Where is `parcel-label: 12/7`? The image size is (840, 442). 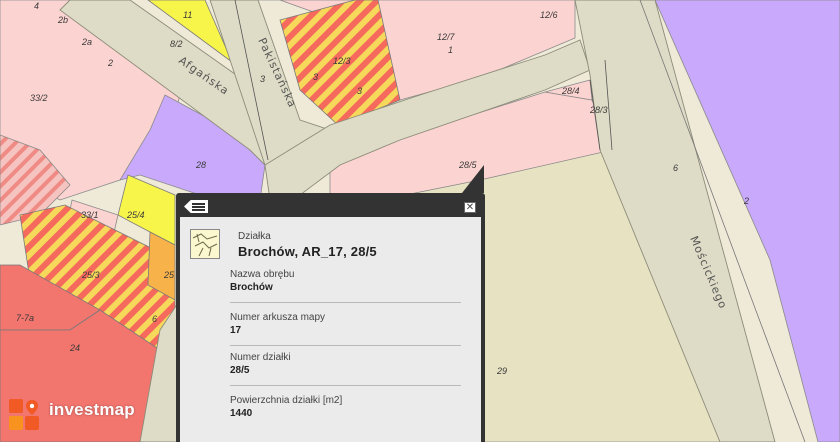 parcel-label: 12/7 is located at coordinates (446, 37).